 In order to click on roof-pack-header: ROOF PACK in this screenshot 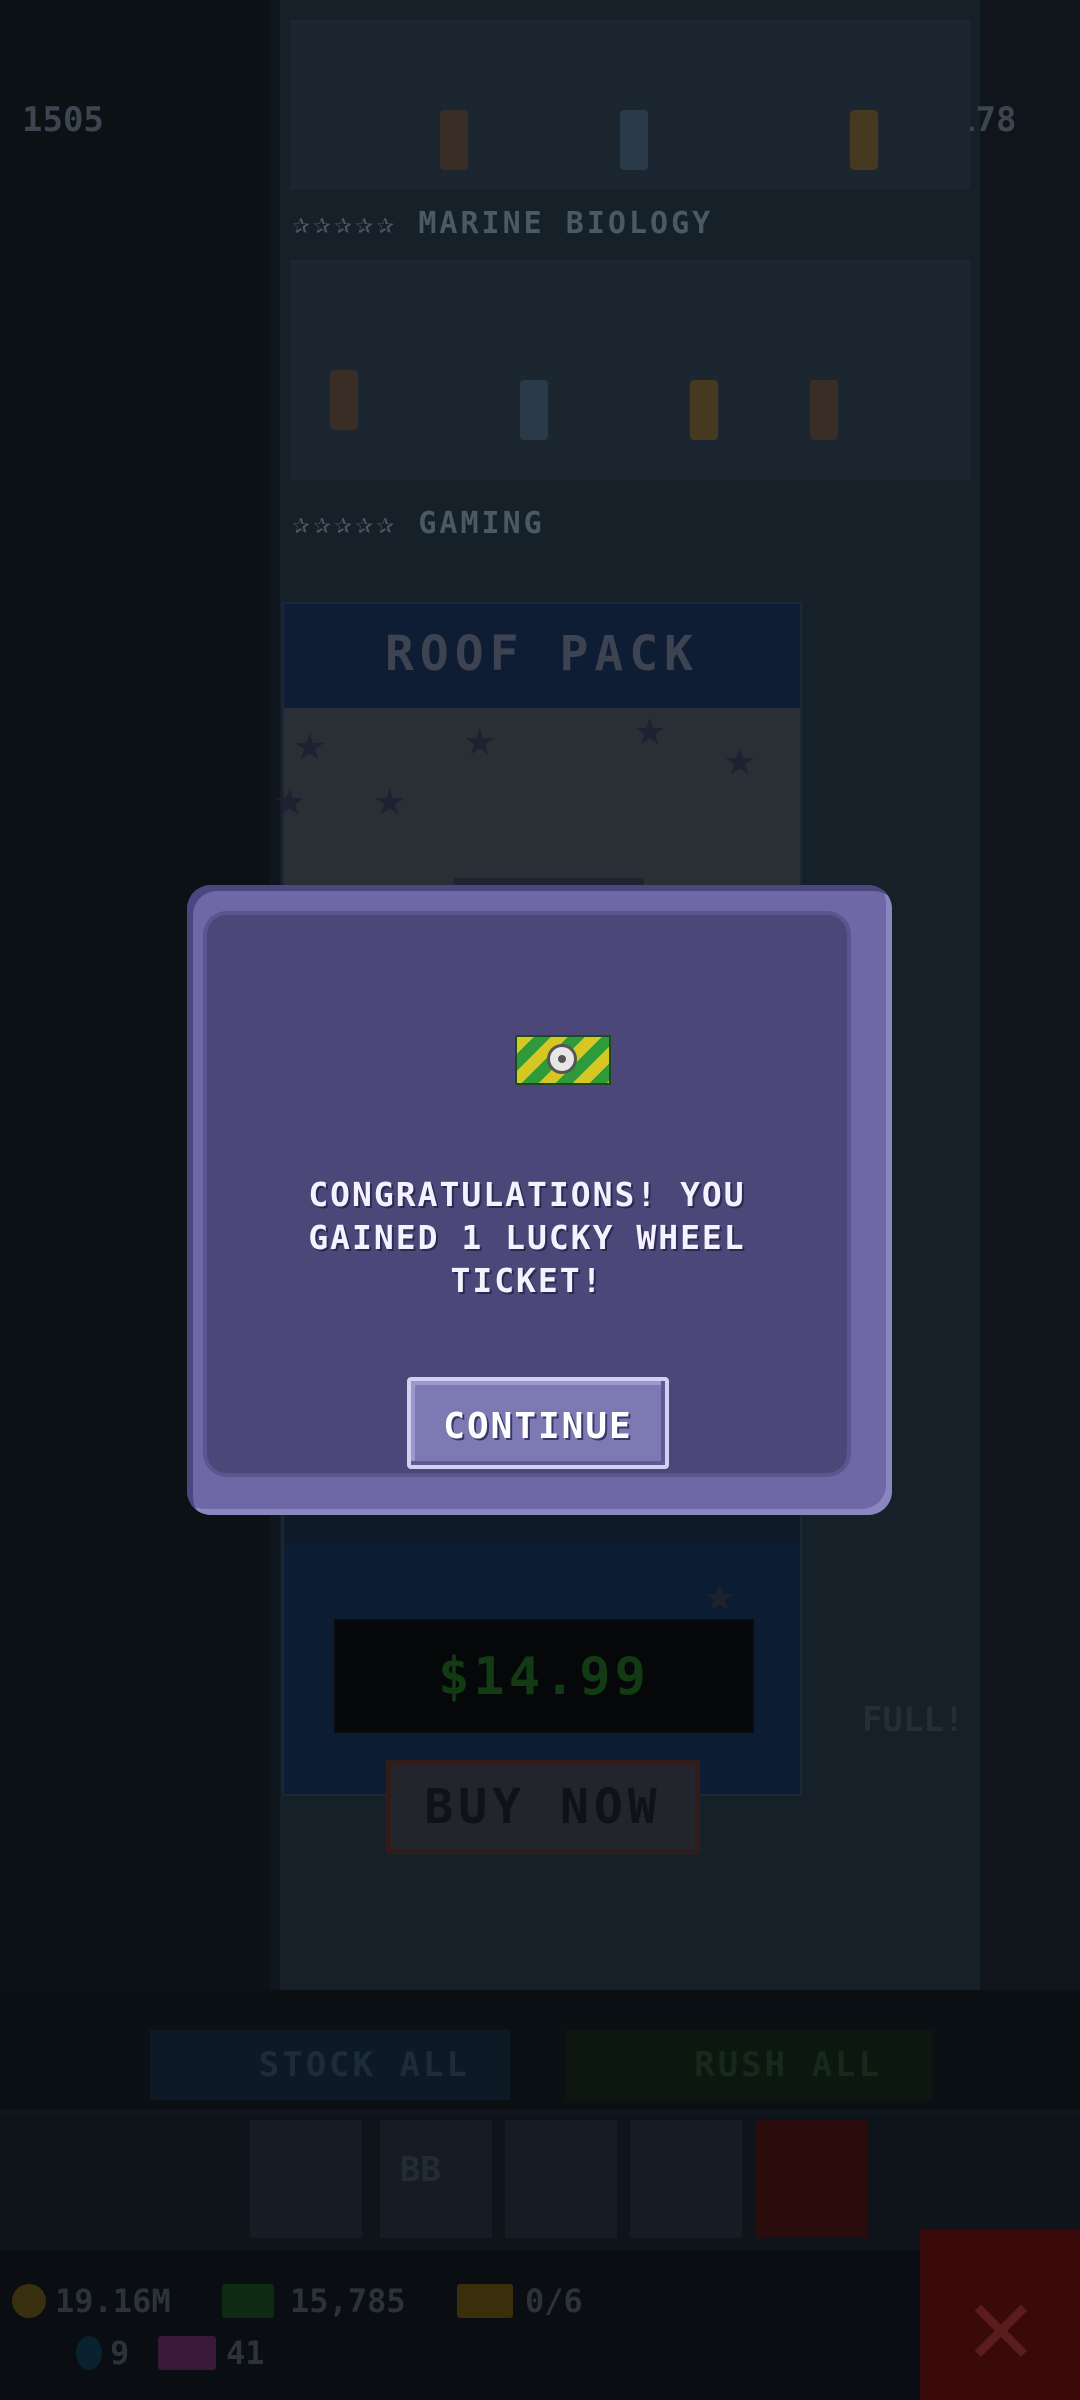, I will do `click(542, 656)`.